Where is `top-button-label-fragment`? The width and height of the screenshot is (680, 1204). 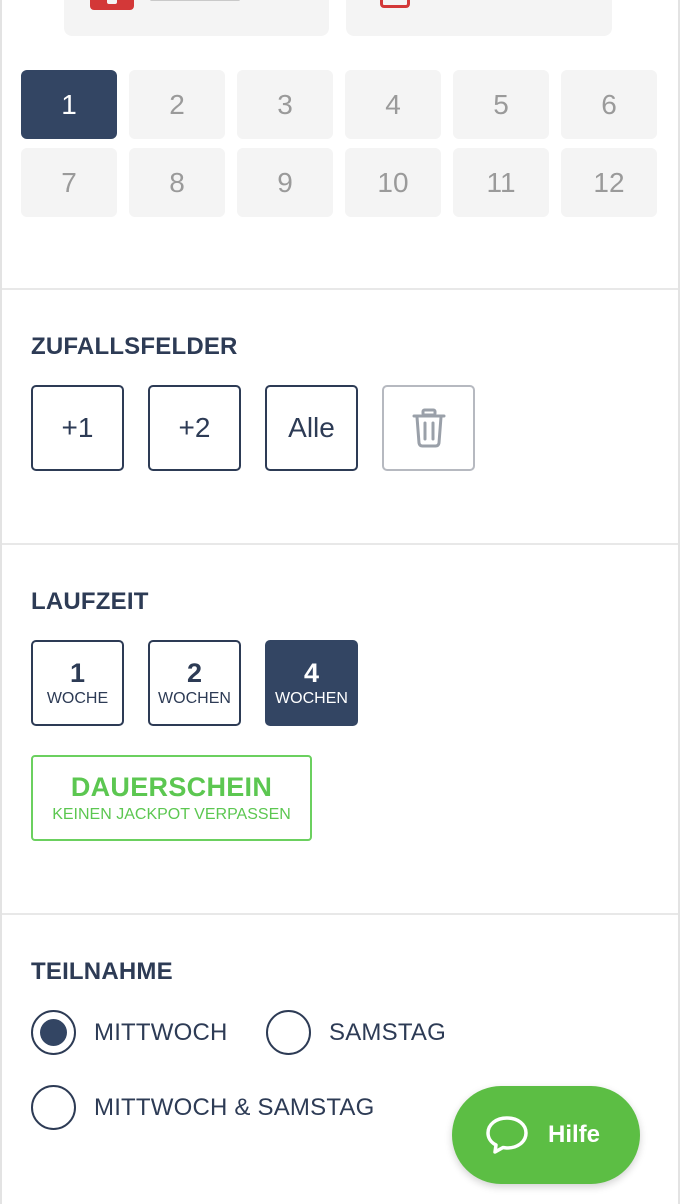
top-button-label-fragment is located at coordinates (195, 0).